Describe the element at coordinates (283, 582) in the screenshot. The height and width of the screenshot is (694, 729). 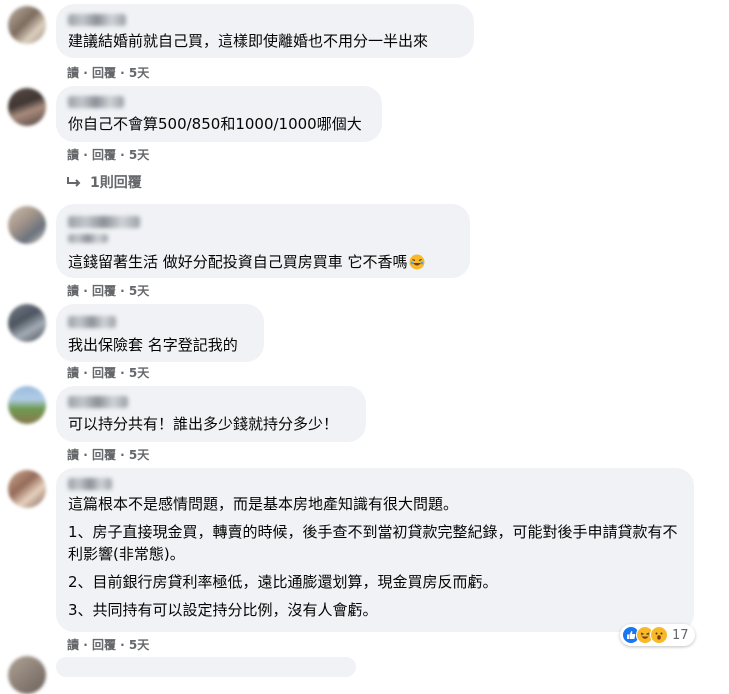
I see `comment-paragraph: 2、目前銀行房貸利率極低，遠比通膨還划算，現金買房反而虧。` at that location.